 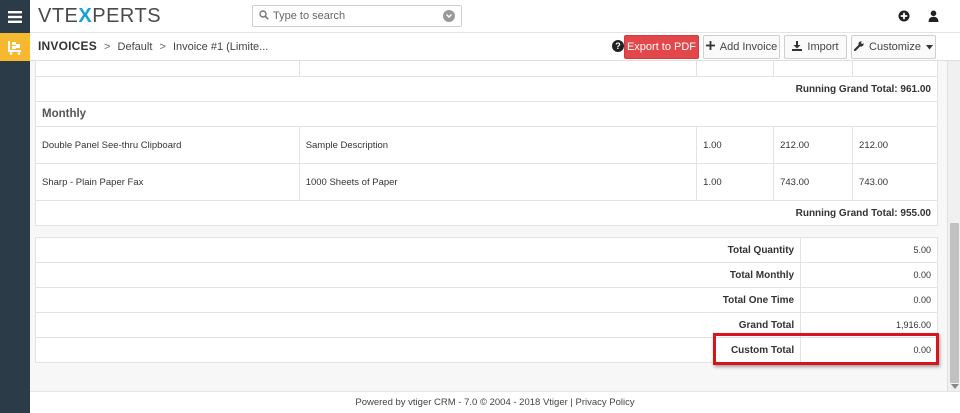 I want to click on chevron-circle-icon, so click(x=449, y=16).